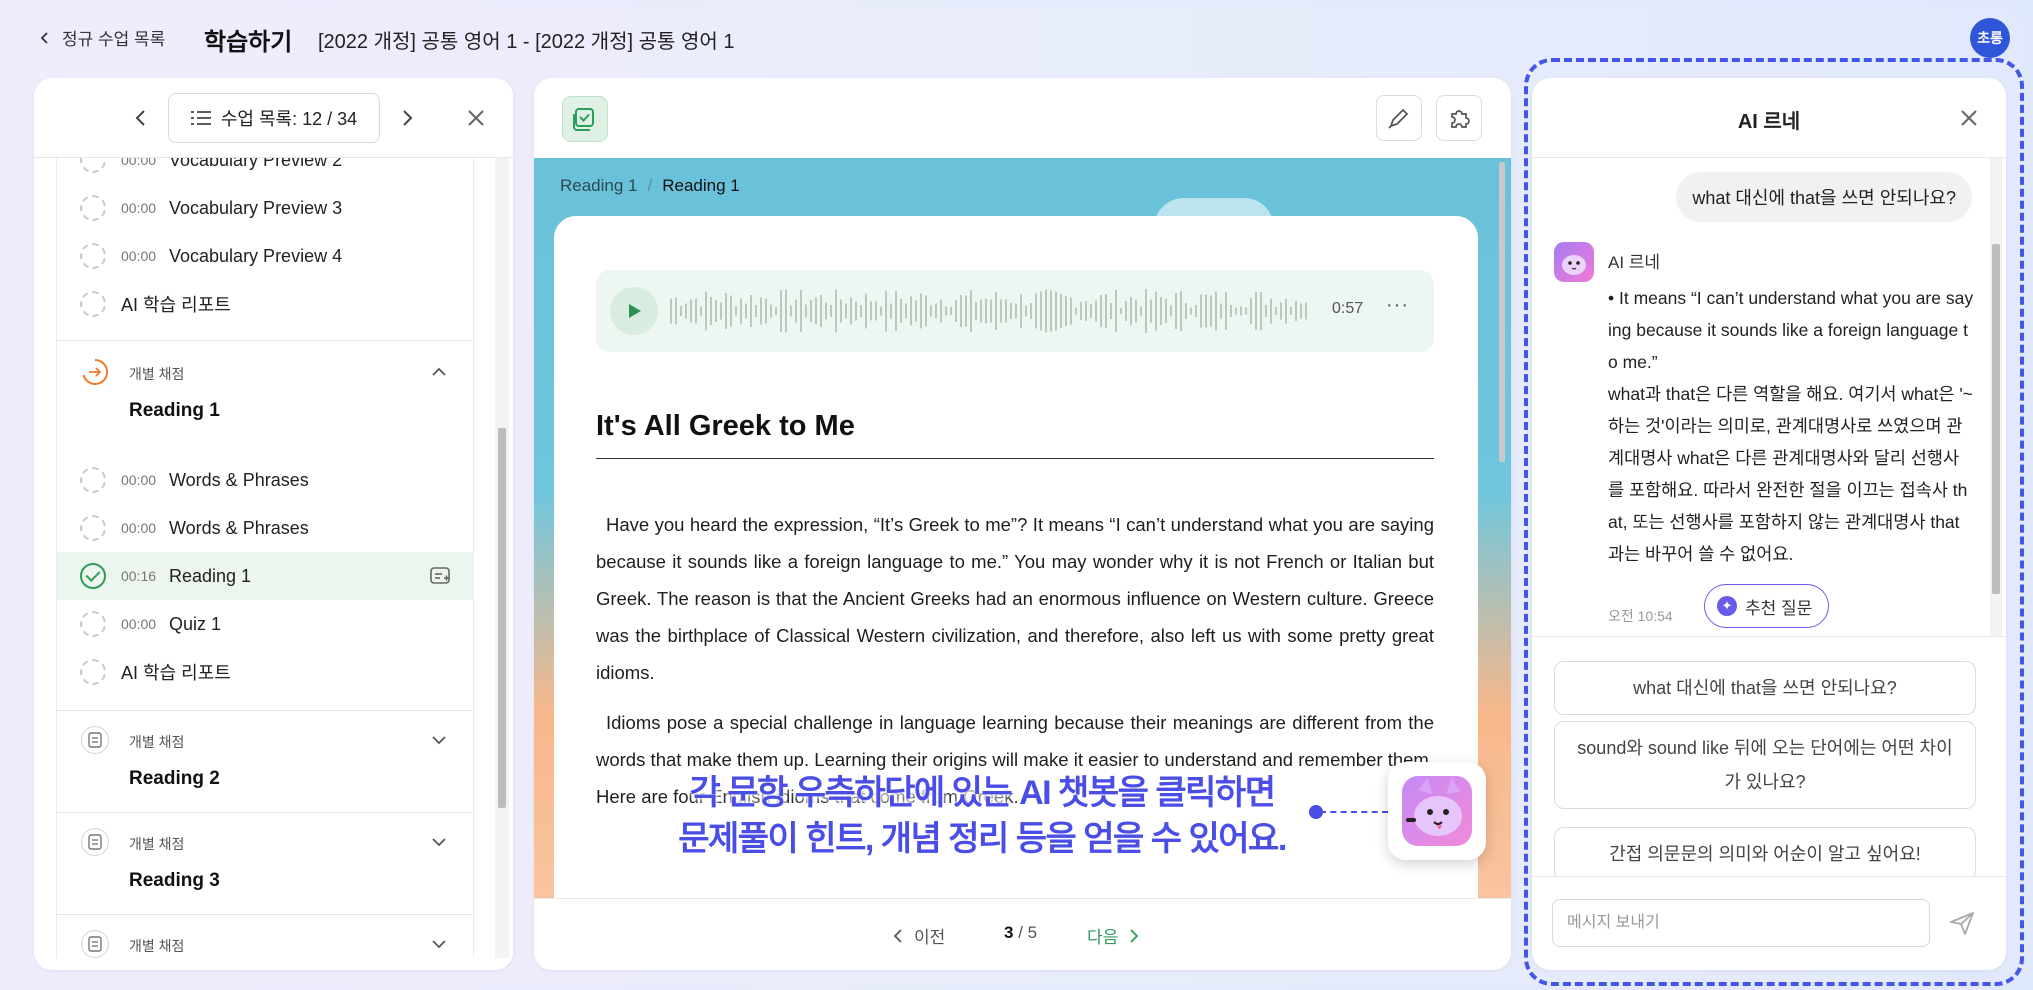 Image resolution: width=2033 pixels, height=990 pixels. What do you see at coordinates (265, 208) in the screenshot?
I see `list-item: 00:00 Vocabulary Preview 3` at bounding box center [265, 208].